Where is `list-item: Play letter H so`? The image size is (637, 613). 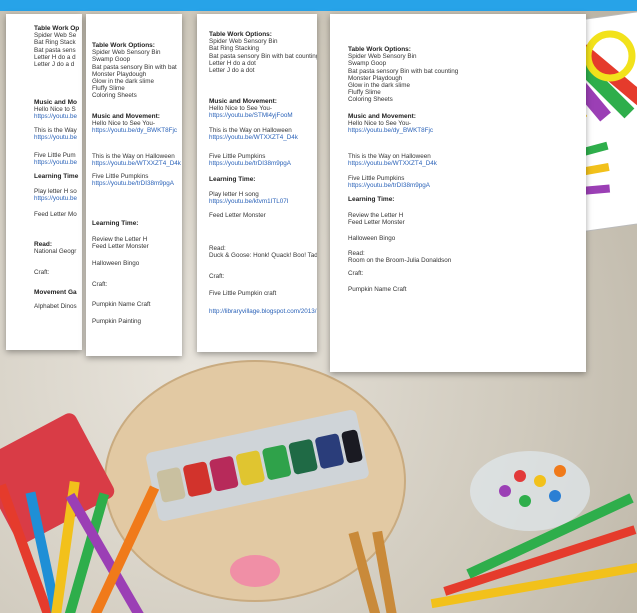 list-item: Play letter H so is located at coordinates (55, 191).